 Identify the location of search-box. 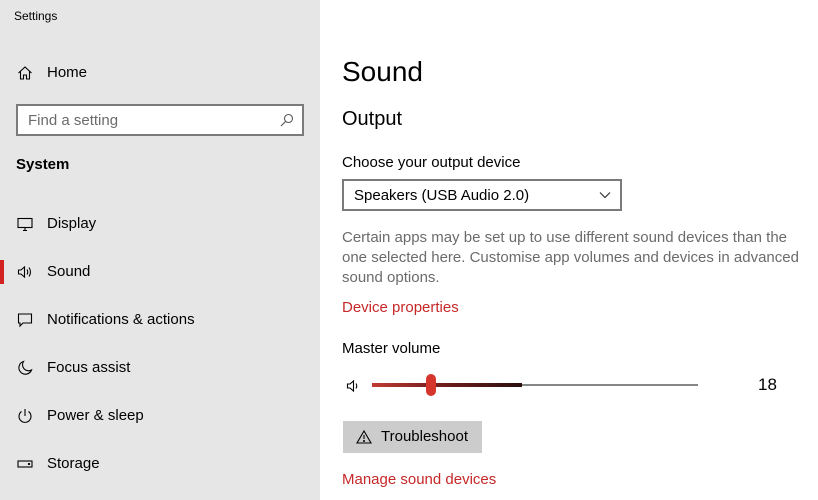
(160, 120).